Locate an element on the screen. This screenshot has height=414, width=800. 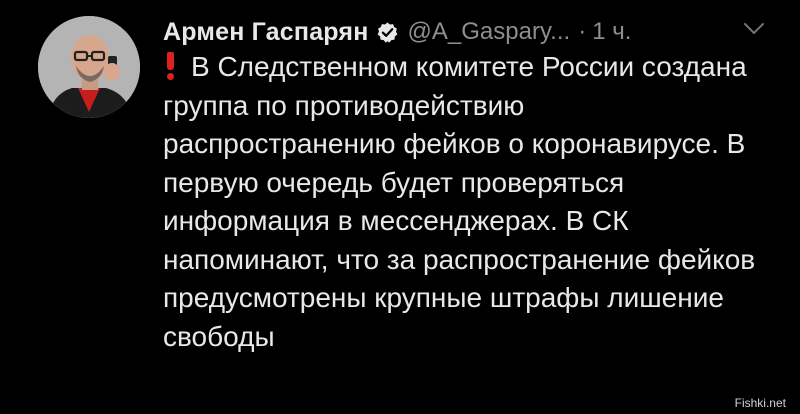
red-exclamation-icon is located at coordinates (170, 65).